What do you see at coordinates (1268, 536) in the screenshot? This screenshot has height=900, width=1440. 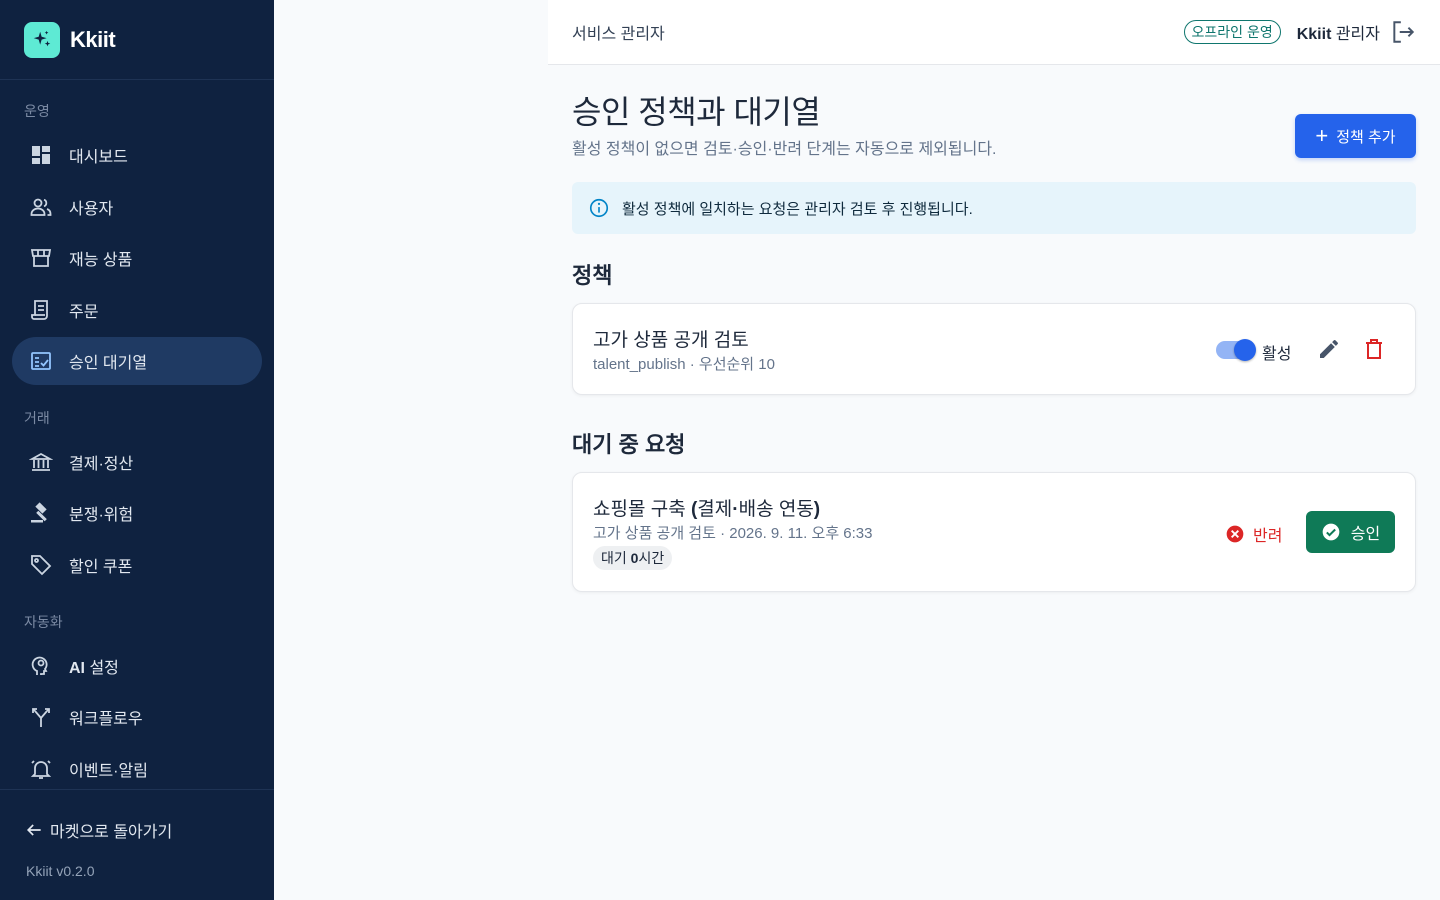 I see `reject-label: 반려` at bounding box center [1268, 536].